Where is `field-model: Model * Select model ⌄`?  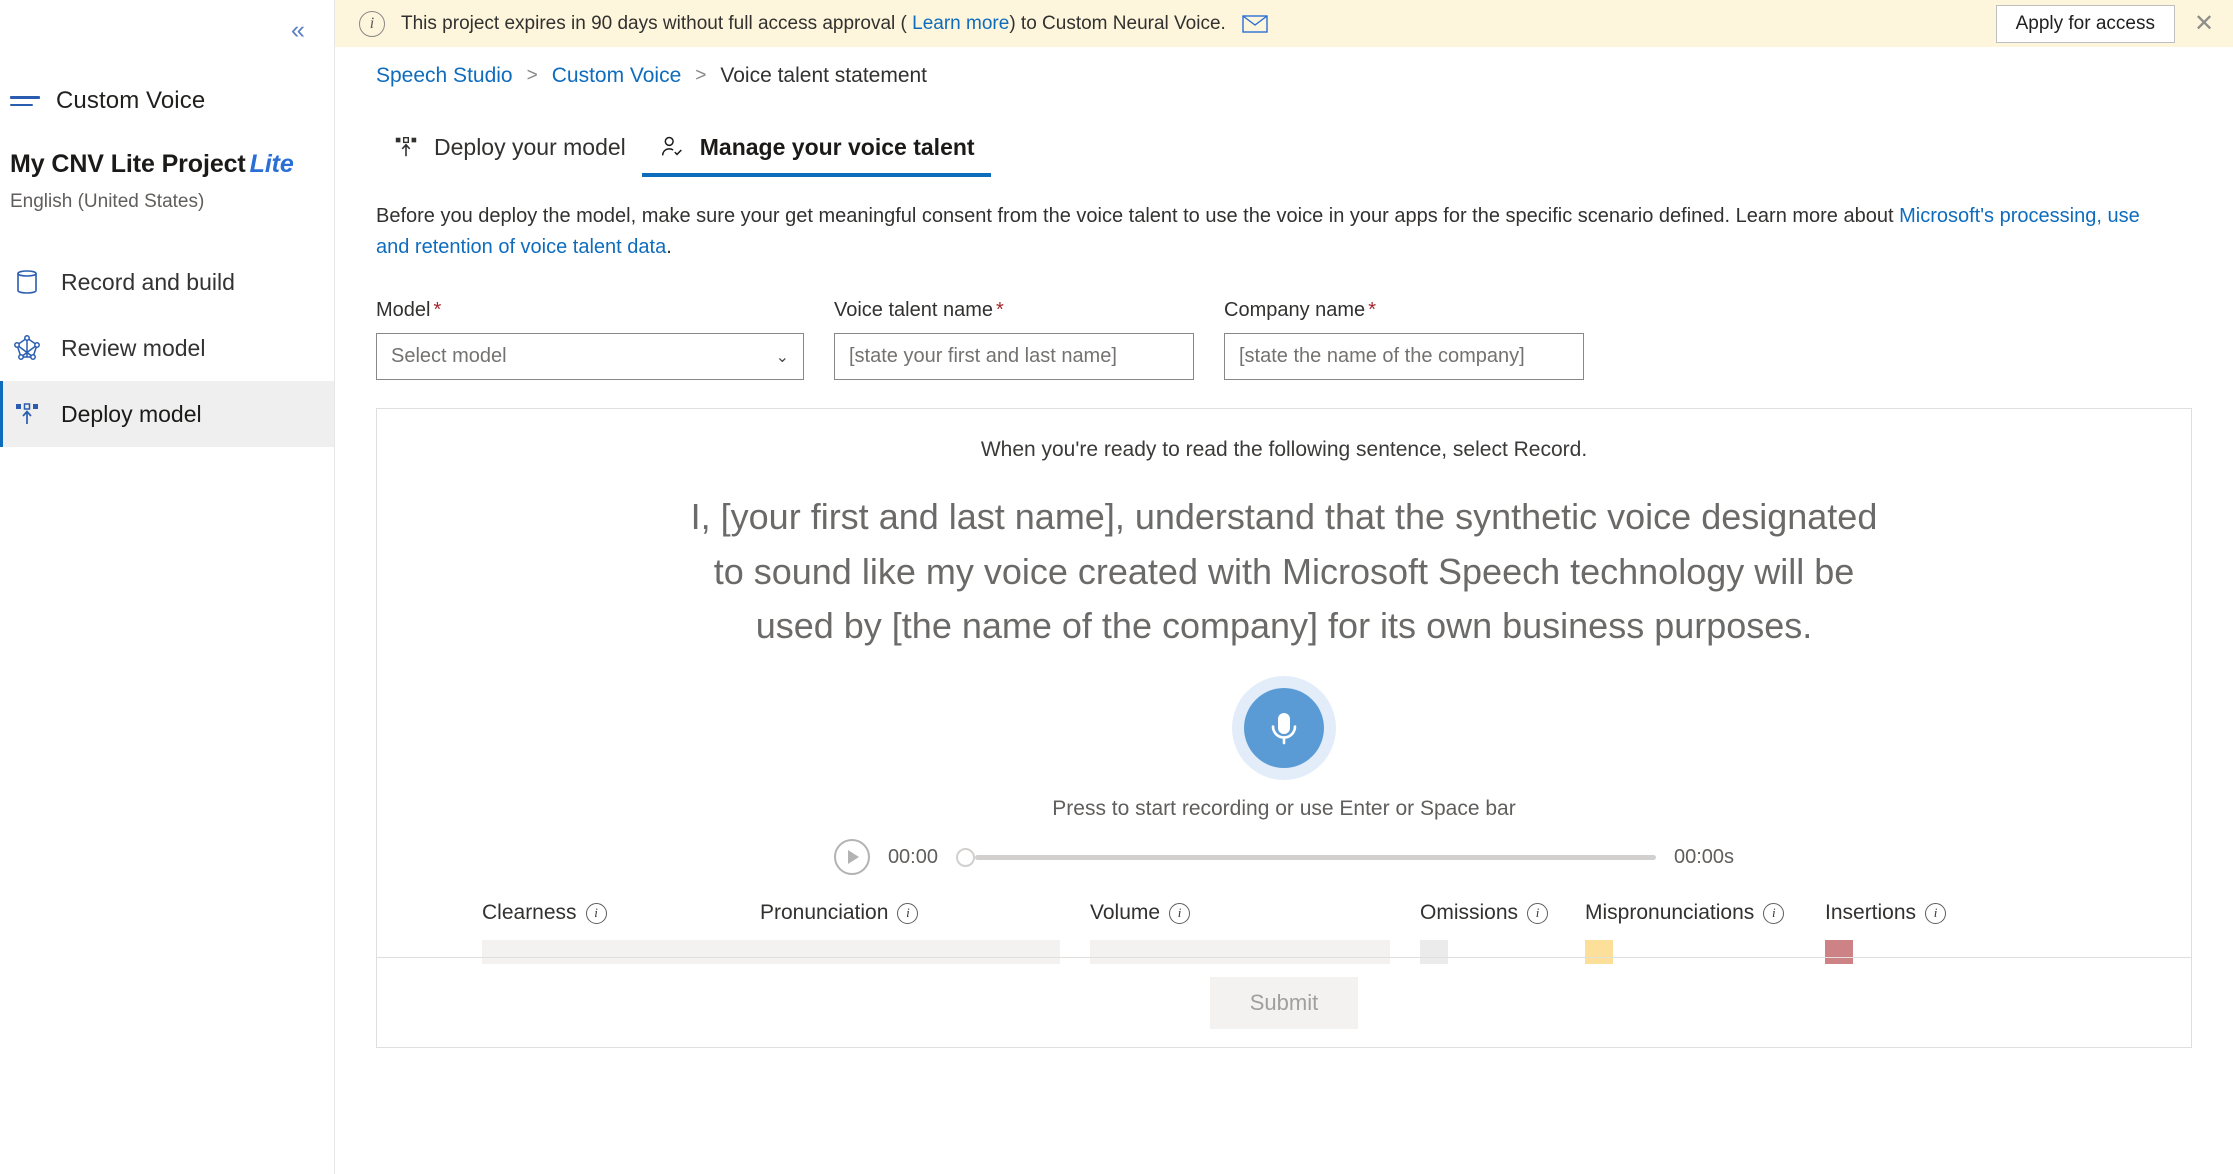
field-model: Model * Select model ⌄ is located at coordinates (590, 339).